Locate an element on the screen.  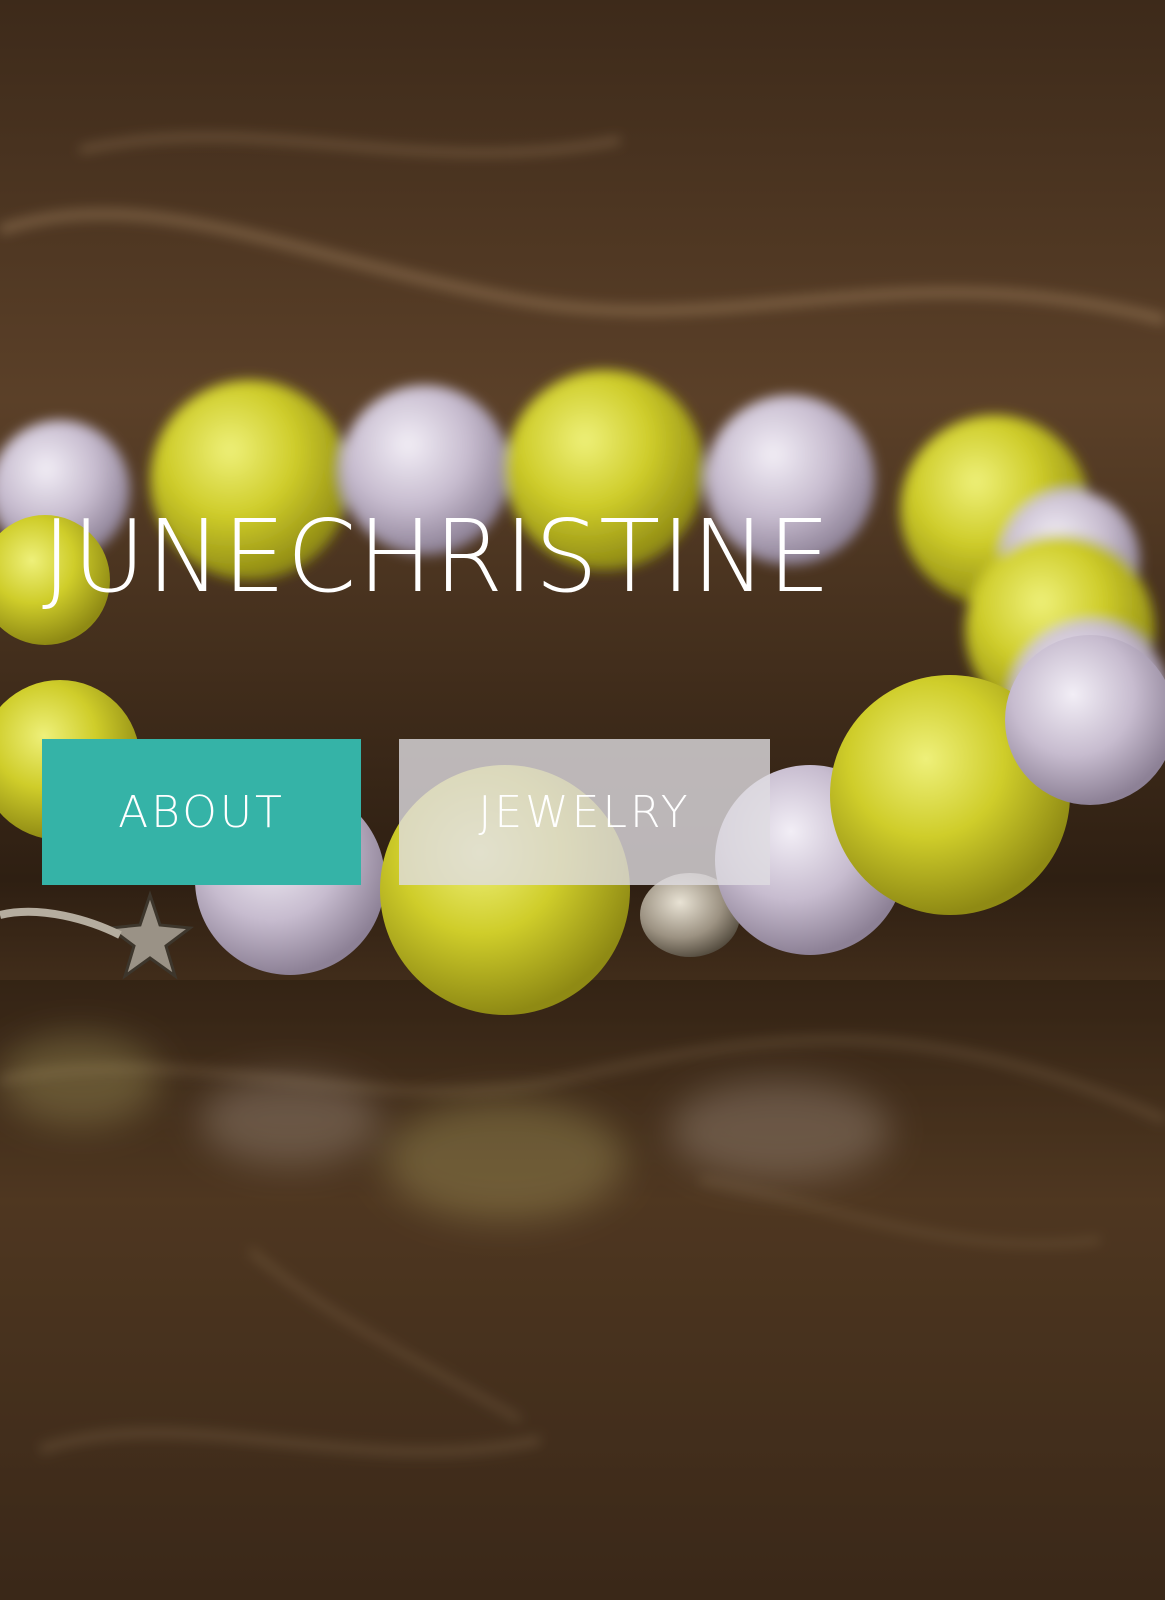
jewelry-button: JEWELRY is located at coordinates (584, 812).